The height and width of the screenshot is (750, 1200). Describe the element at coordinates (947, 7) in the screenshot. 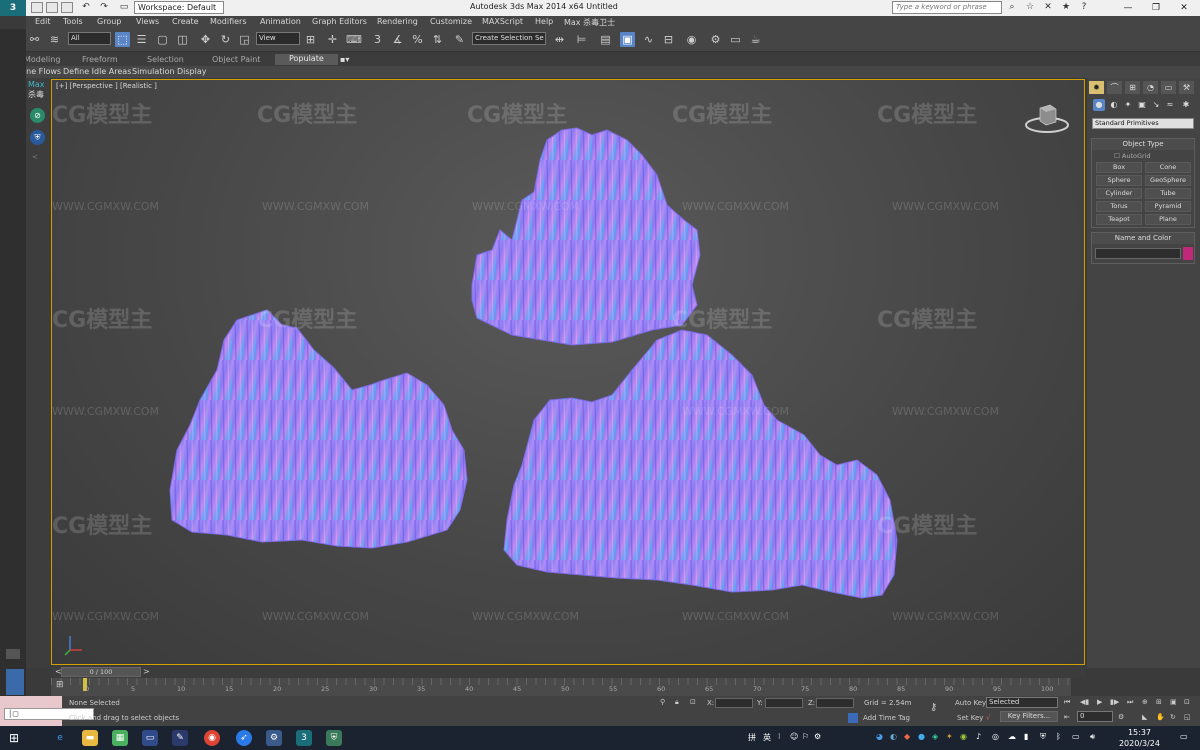

I see `search-input: Type a keyword or phrase` at that location.